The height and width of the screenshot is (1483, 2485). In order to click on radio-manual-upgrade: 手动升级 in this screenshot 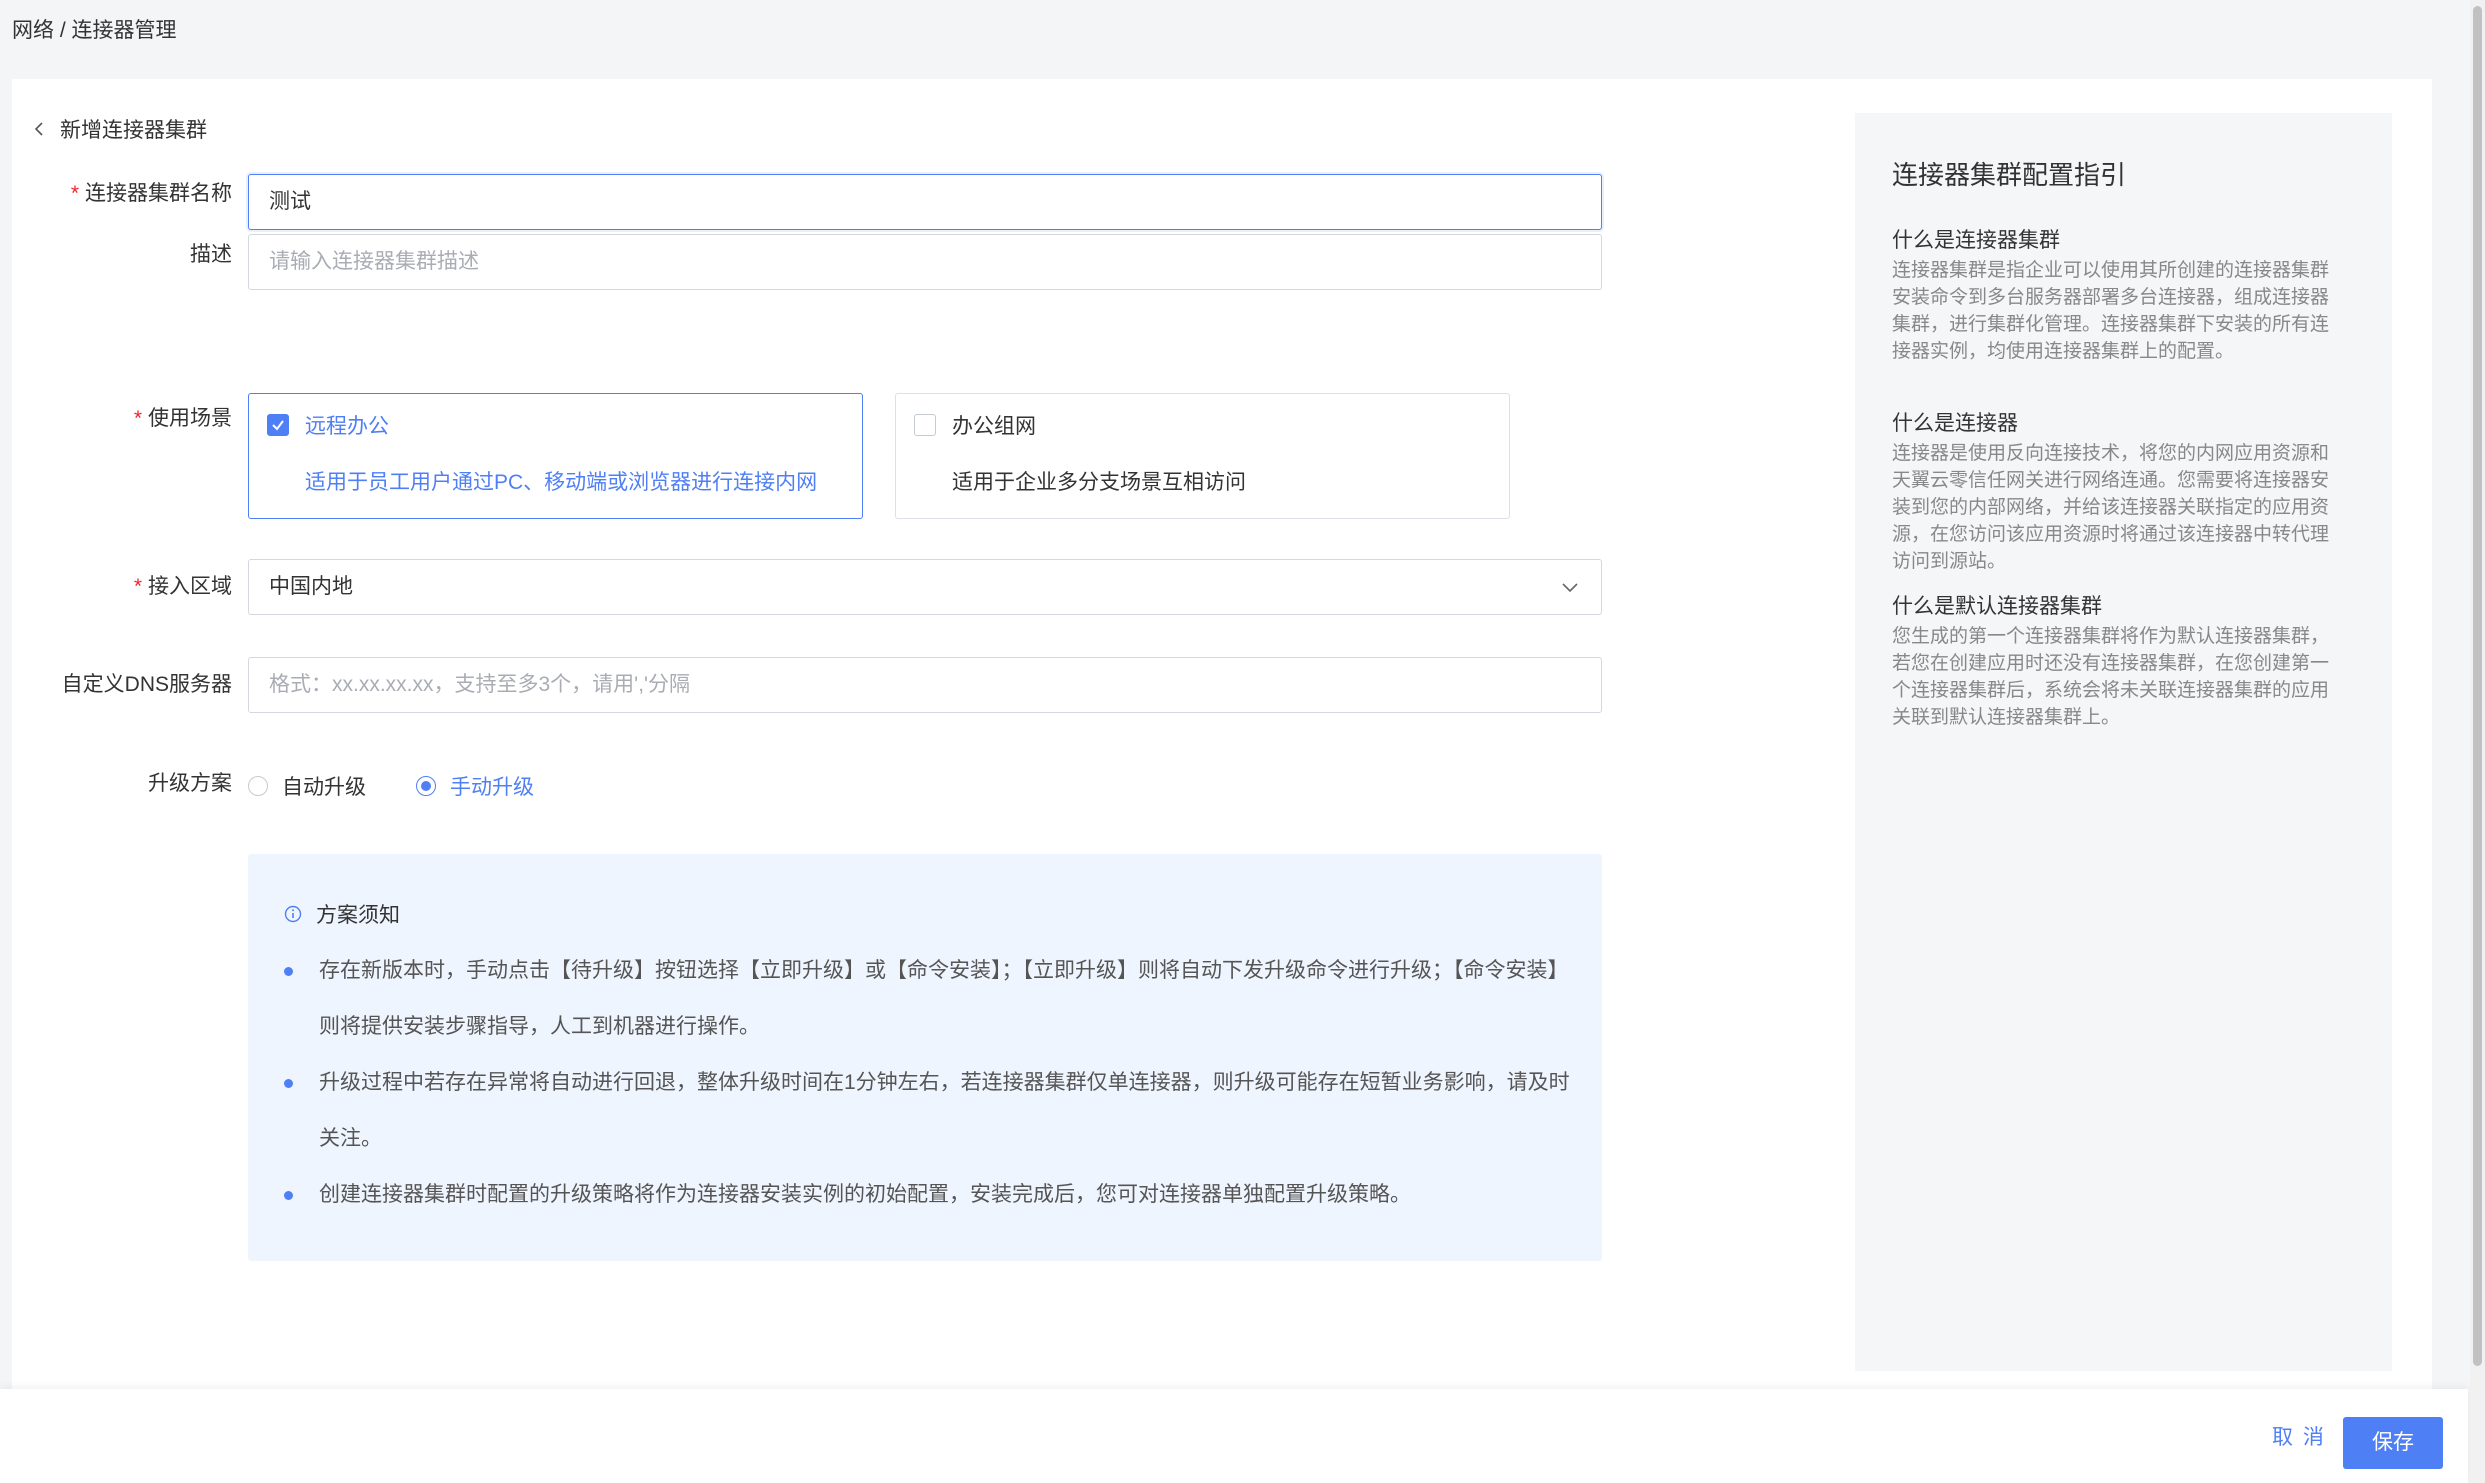, I will do `click(475, 786)`.